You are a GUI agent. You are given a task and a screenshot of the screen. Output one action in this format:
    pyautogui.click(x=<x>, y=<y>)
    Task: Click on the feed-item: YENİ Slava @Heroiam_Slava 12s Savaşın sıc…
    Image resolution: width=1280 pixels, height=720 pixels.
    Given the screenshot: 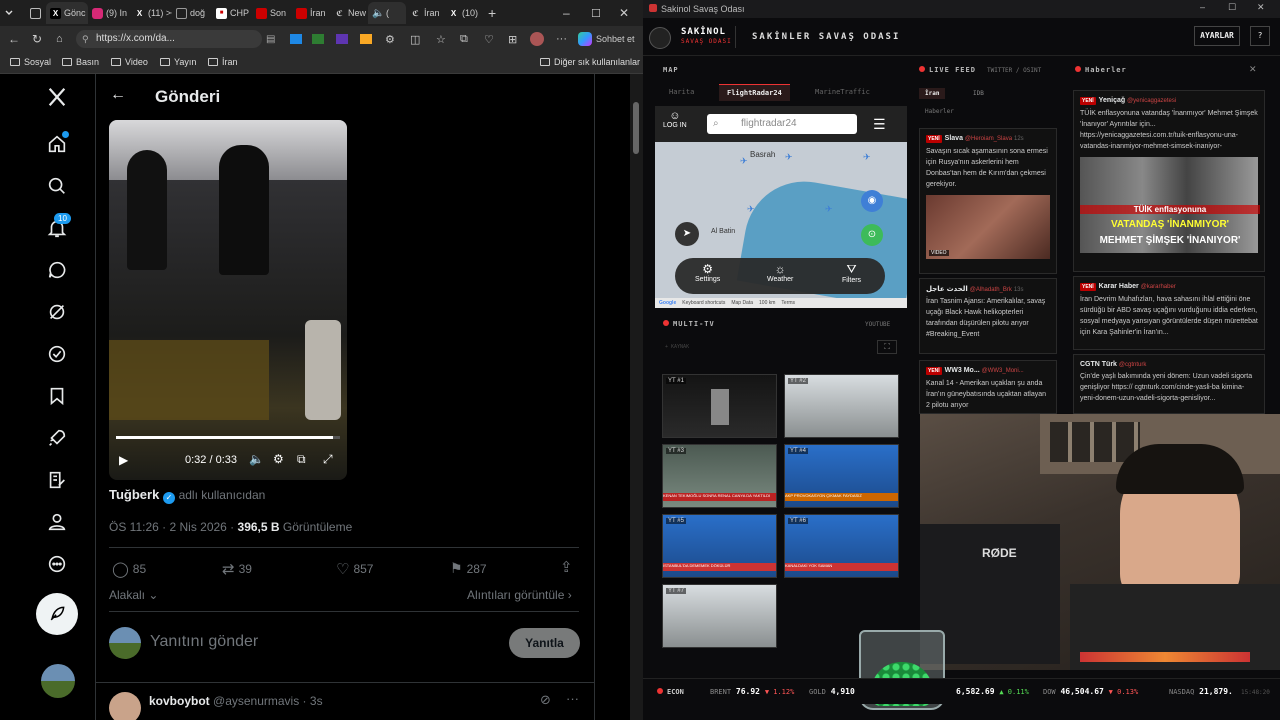 What is the action you would take?
    pyautogui.click(x=988, y=201)
    